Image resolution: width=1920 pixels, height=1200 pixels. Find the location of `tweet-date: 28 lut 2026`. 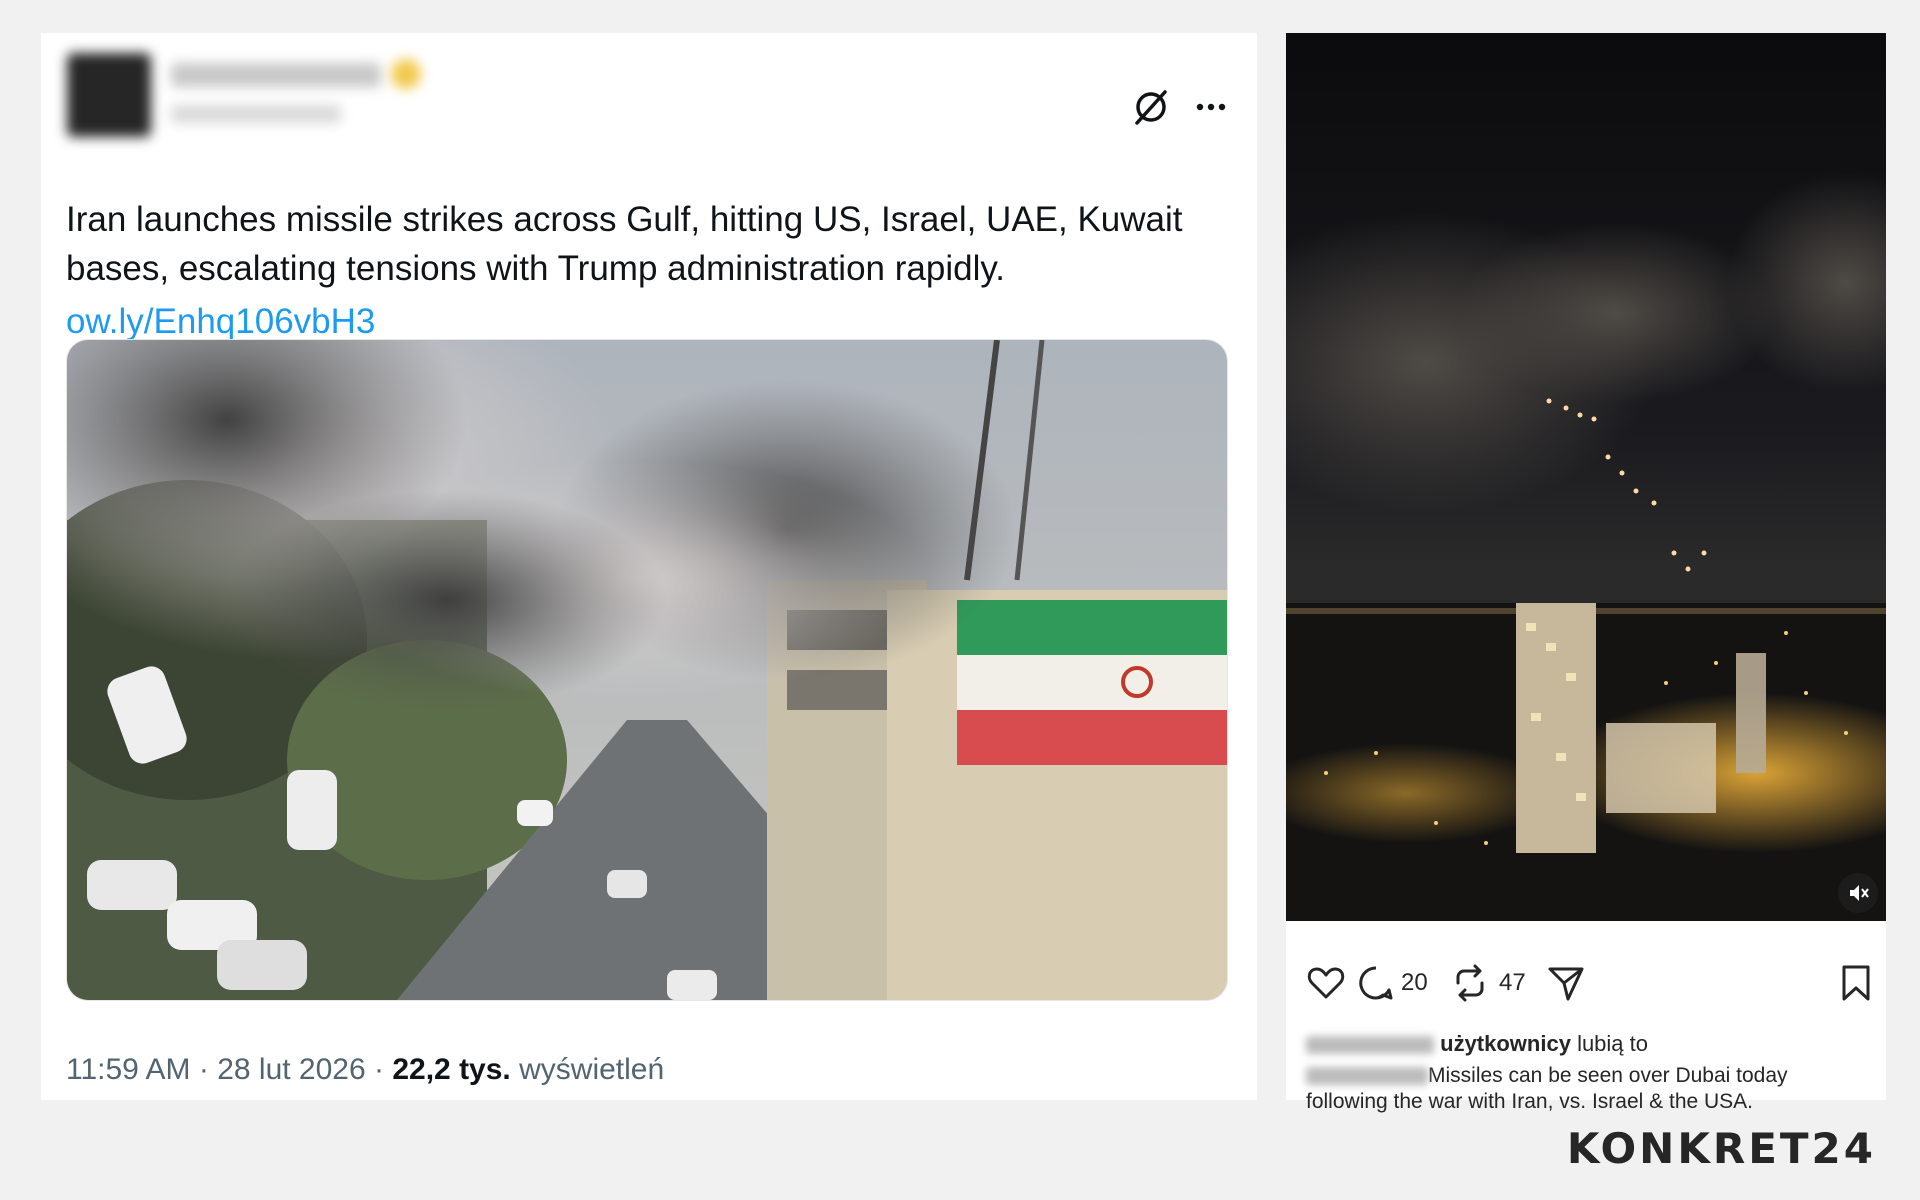

tweet-date: 28 lut 2026 is located at coordinates (291, 1069).